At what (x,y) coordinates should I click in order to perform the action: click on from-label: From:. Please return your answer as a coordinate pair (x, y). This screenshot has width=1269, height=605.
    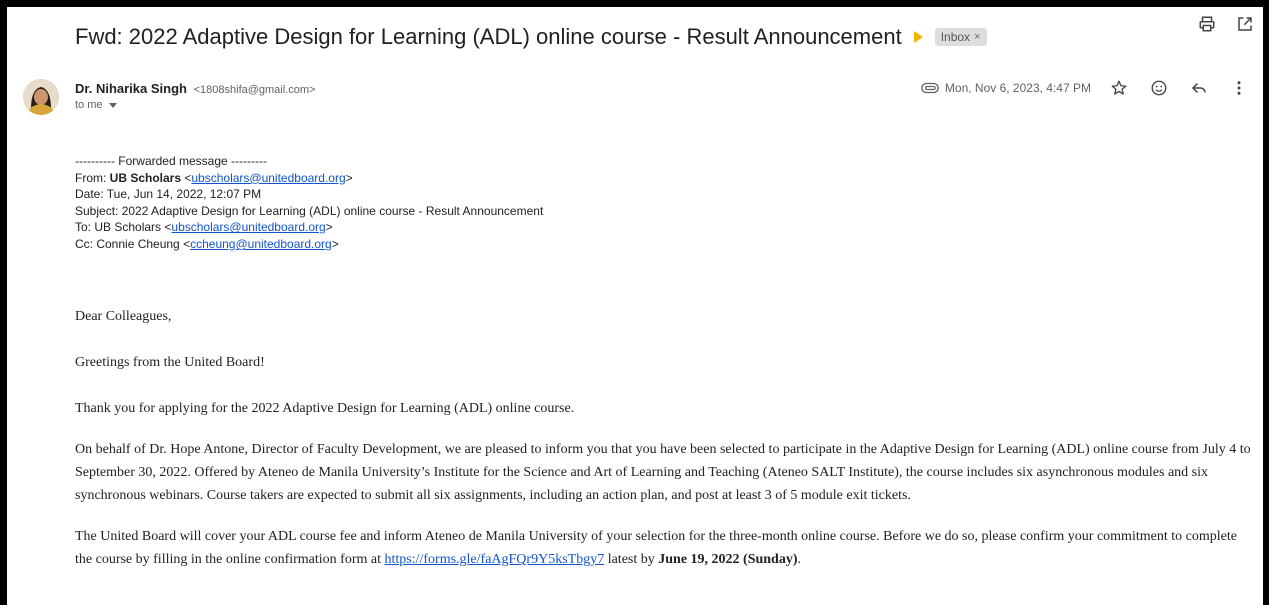
    Looking at the image, I should click on (92, 177).